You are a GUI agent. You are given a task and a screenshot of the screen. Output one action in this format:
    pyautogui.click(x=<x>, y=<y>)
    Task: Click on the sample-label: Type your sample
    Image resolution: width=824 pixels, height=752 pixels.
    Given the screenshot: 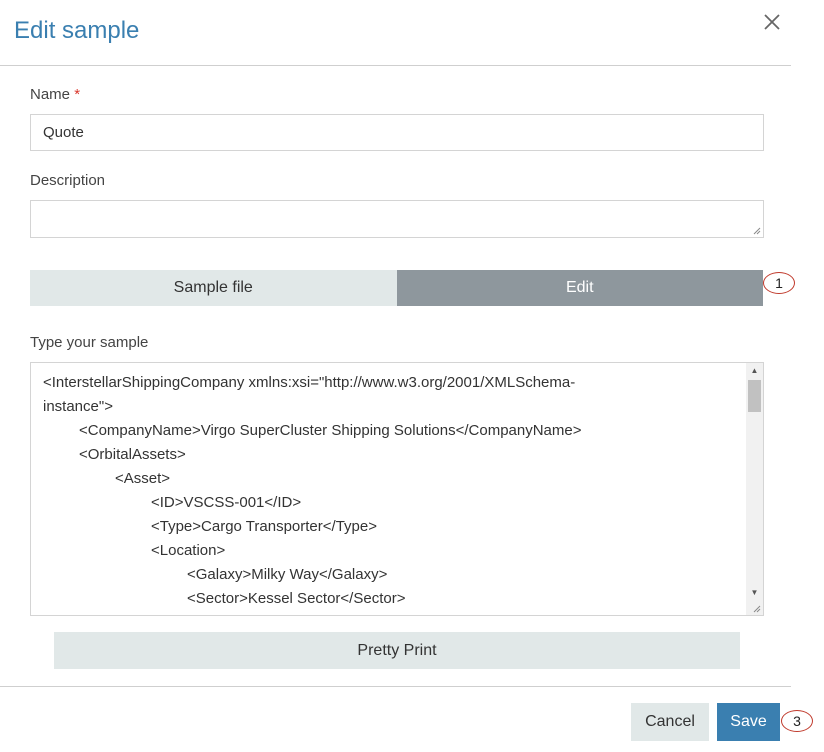 What is the action you would take?
    pyautogui.click(x=89, y=342)
    